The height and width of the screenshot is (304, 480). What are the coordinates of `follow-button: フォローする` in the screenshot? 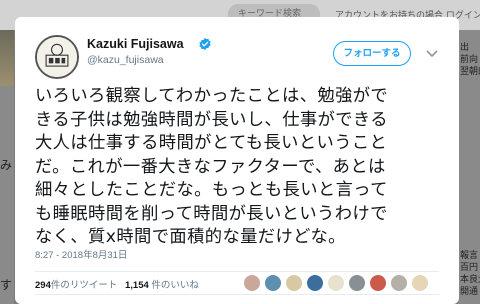 It's located at (372, 53).